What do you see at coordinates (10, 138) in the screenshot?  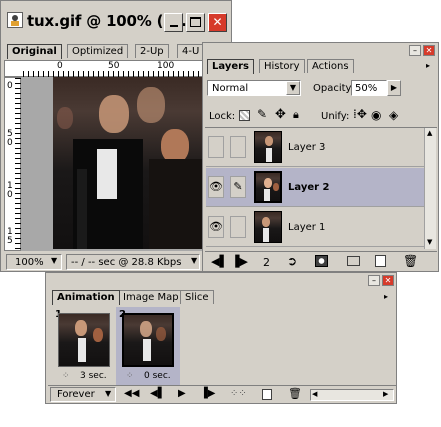 I see `ruler-label: 5 0` at bounding box center [10, 138].